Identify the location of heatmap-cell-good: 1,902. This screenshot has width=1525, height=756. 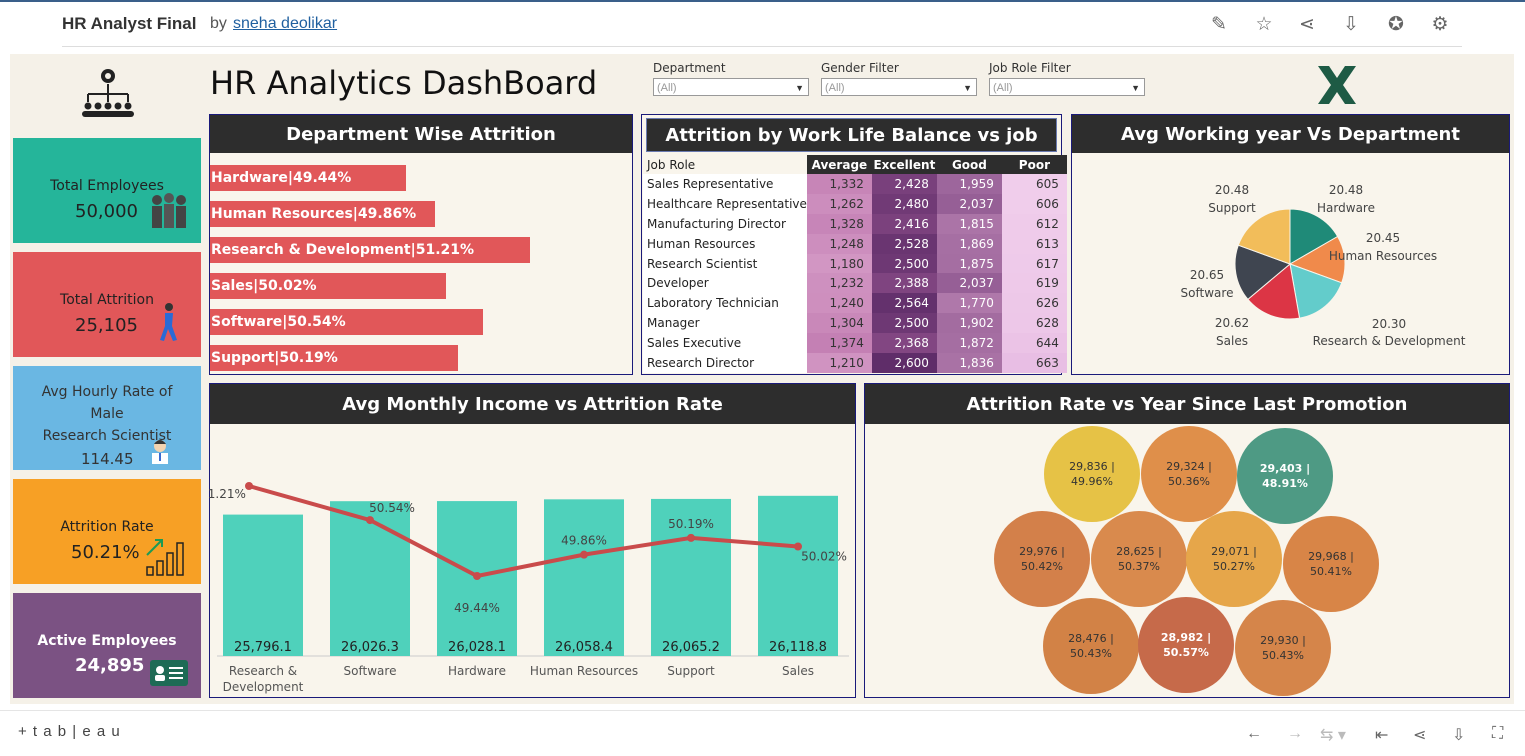
(969, 323).